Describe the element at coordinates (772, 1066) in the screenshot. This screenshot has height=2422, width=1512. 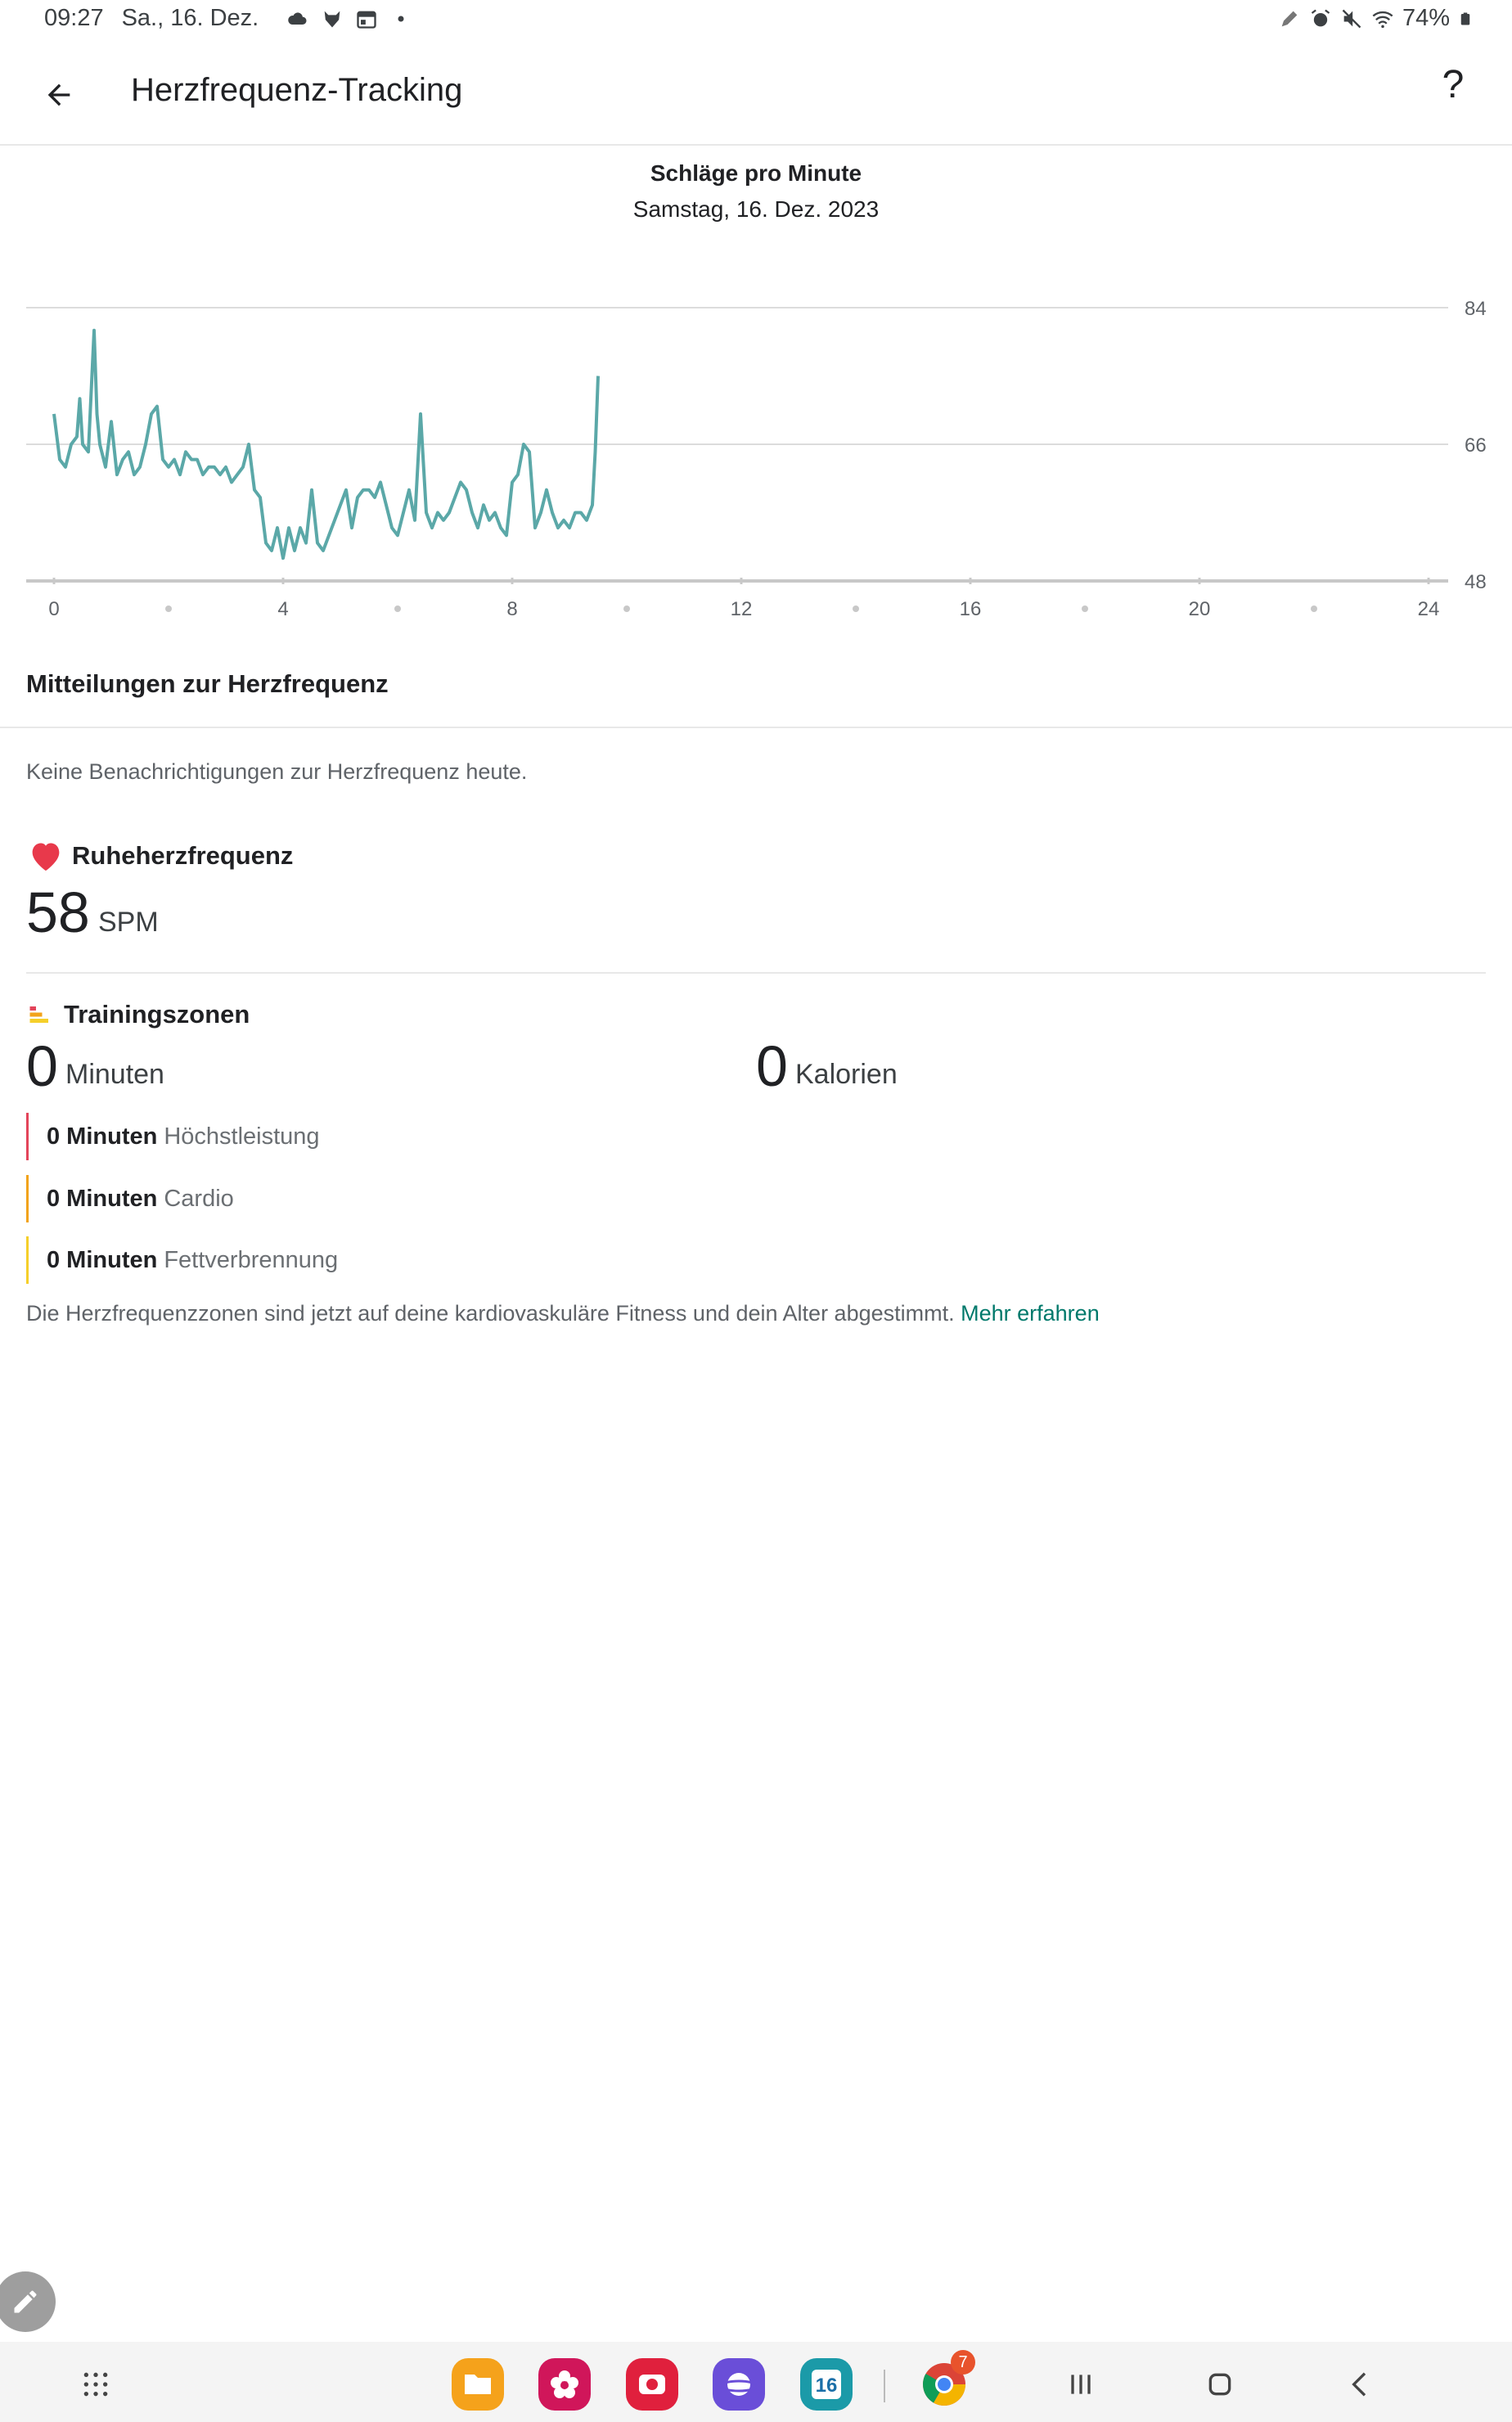
I see `zone-calories-value: 0` at that location.